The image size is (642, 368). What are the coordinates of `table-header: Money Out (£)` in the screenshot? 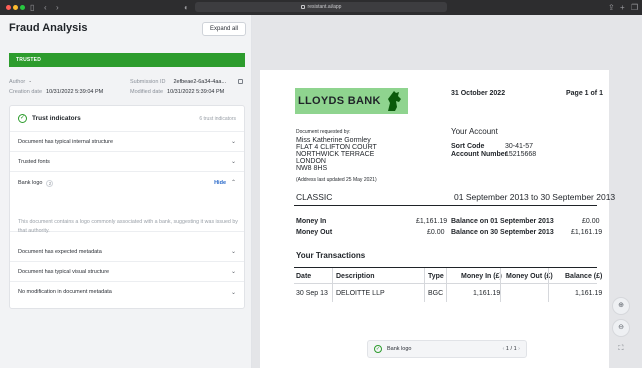 It's located at (529, 276).